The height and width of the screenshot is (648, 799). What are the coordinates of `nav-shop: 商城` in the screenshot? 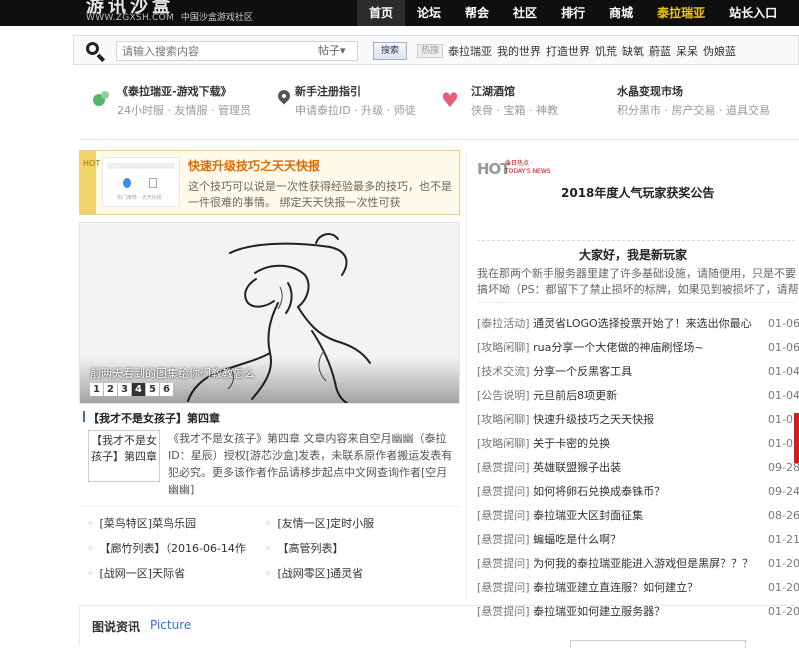 It's located at (621, 13).